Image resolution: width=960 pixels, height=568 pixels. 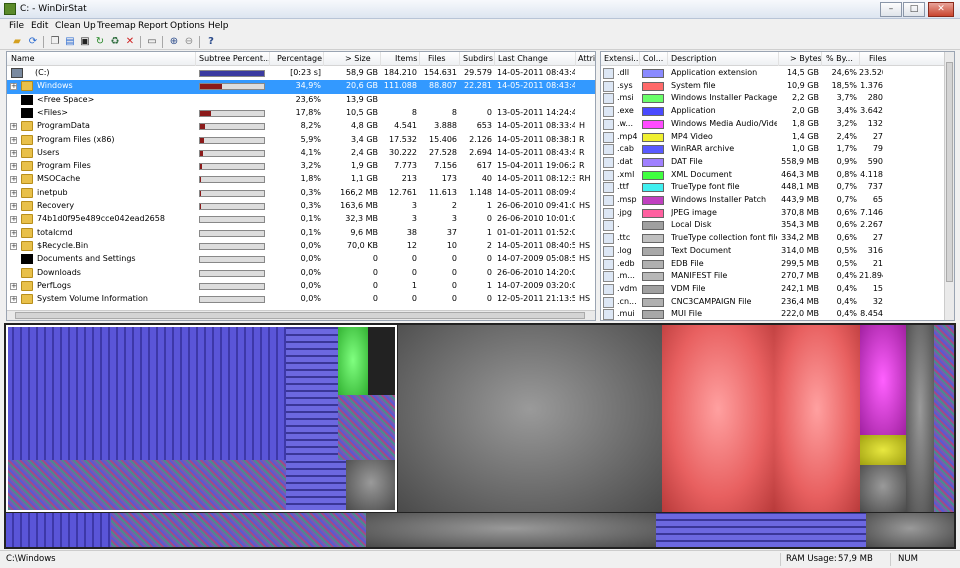 I want to click on col-bytes: > Bytes, so click(x=806, y=58).